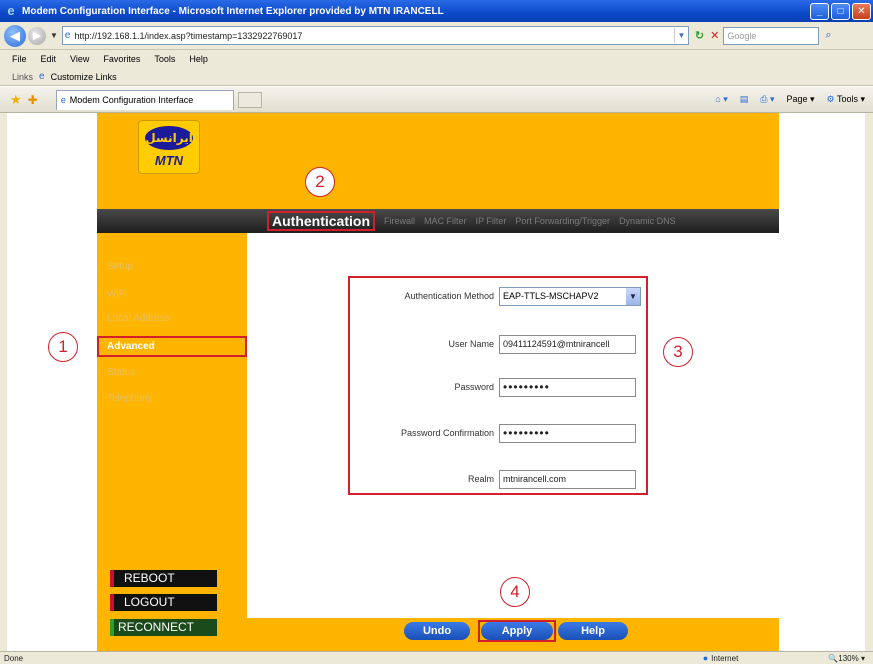  Describe the element at coordinates (567, 479) in the screenshot. I see `realm-field: mtnirancell.com` at that location.